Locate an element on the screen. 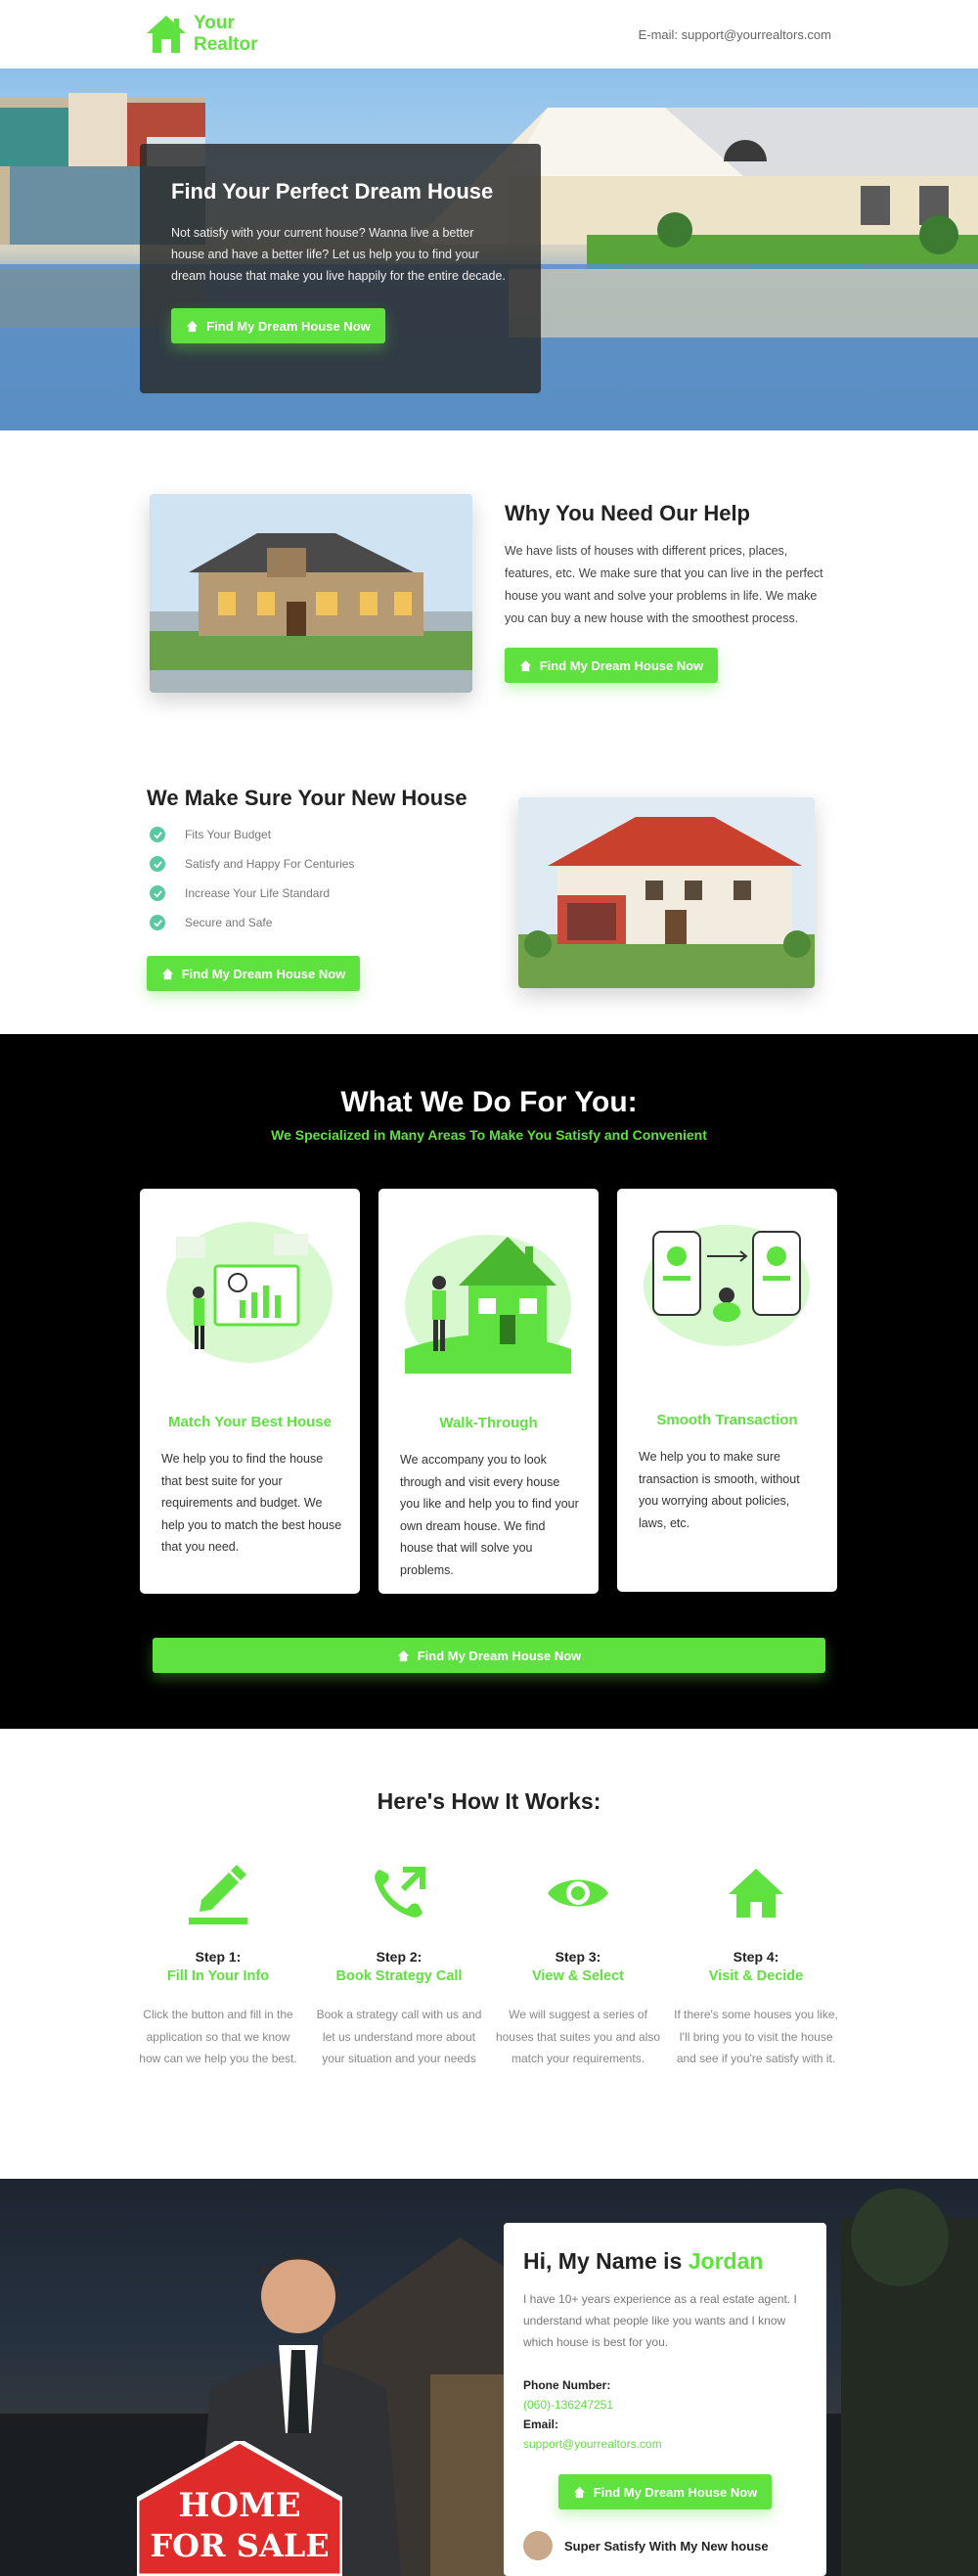 The image size is (978, 2576). logo: Your Realtor is located at coordinates (213, 34).